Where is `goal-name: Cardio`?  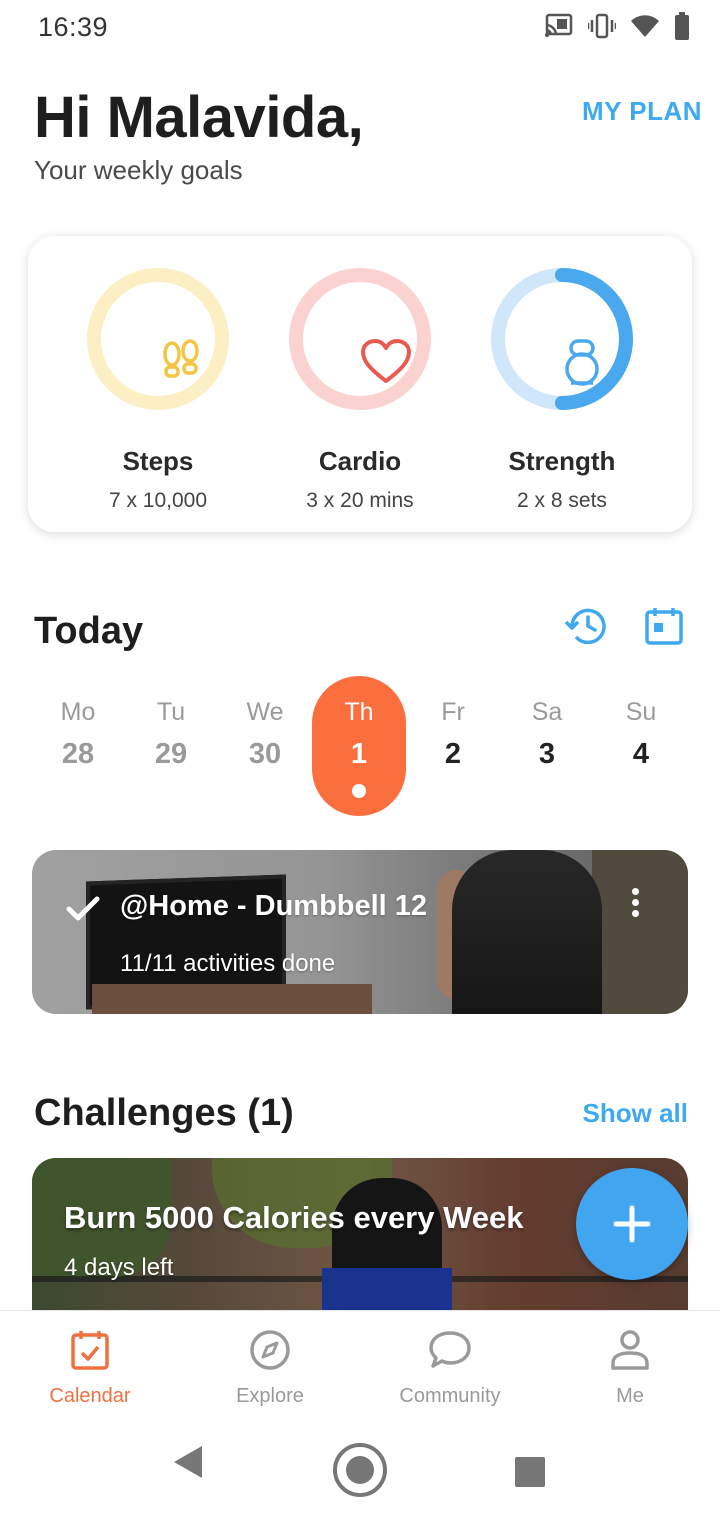 goal-name: Cardio is located at coordinates (360, 461).